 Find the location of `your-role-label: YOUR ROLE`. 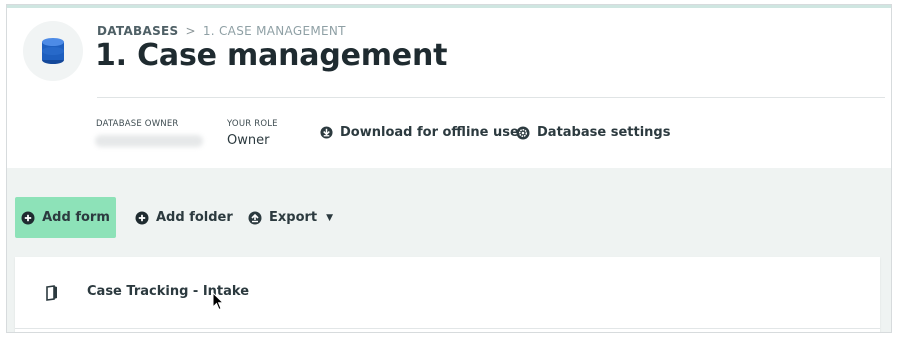

your-role-label: YOUR ROLE is located at coordinates (252, 124).